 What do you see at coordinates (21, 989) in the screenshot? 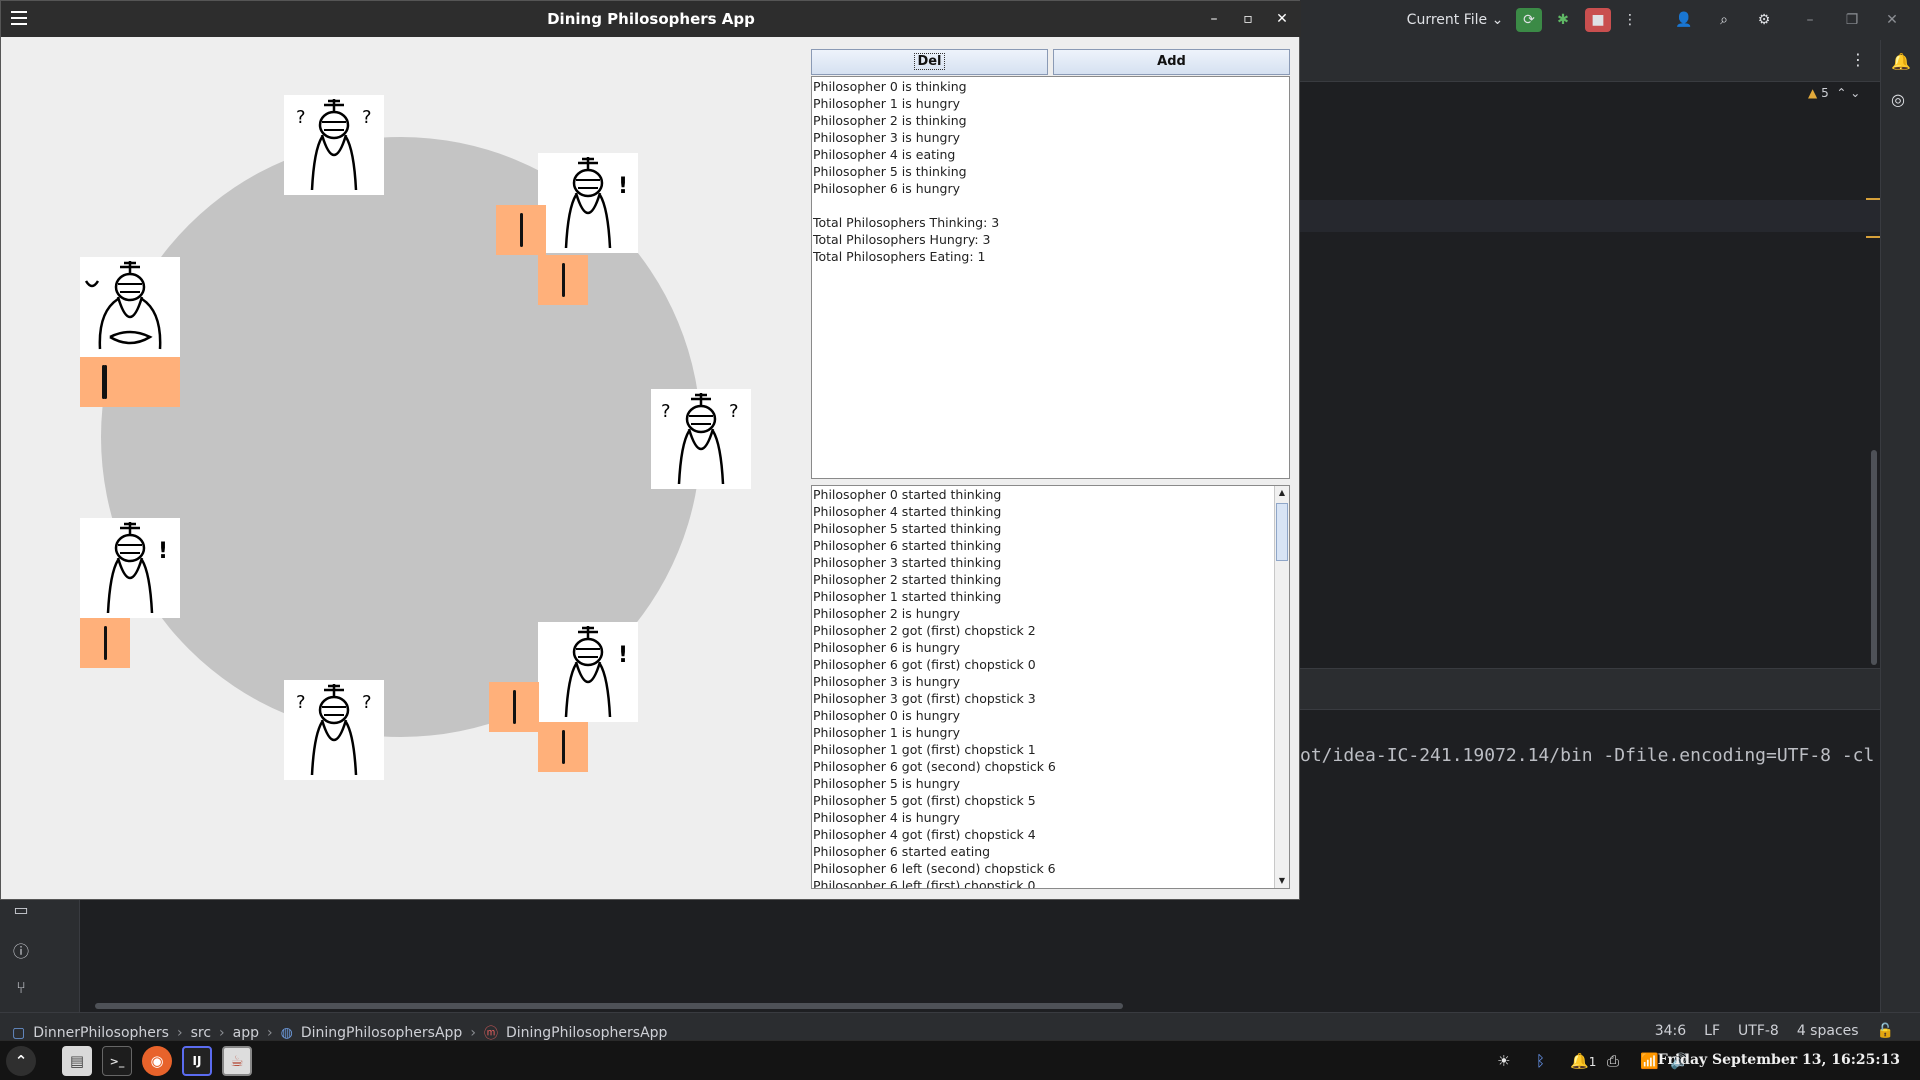
I see `git-icon: ⑂` at bounding box center [21, 989].